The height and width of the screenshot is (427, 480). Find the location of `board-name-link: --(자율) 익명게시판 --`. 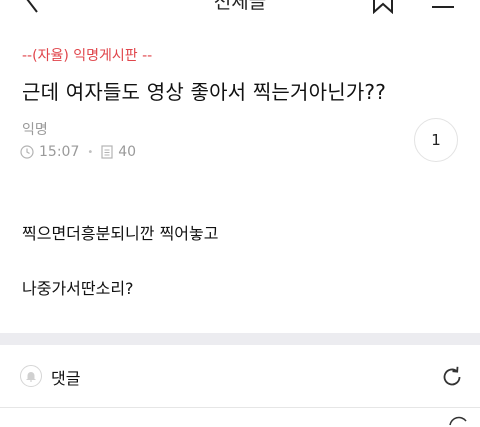

board-name-link: --(자율) 익명게시판 -- is located at coordinates (87, 55).